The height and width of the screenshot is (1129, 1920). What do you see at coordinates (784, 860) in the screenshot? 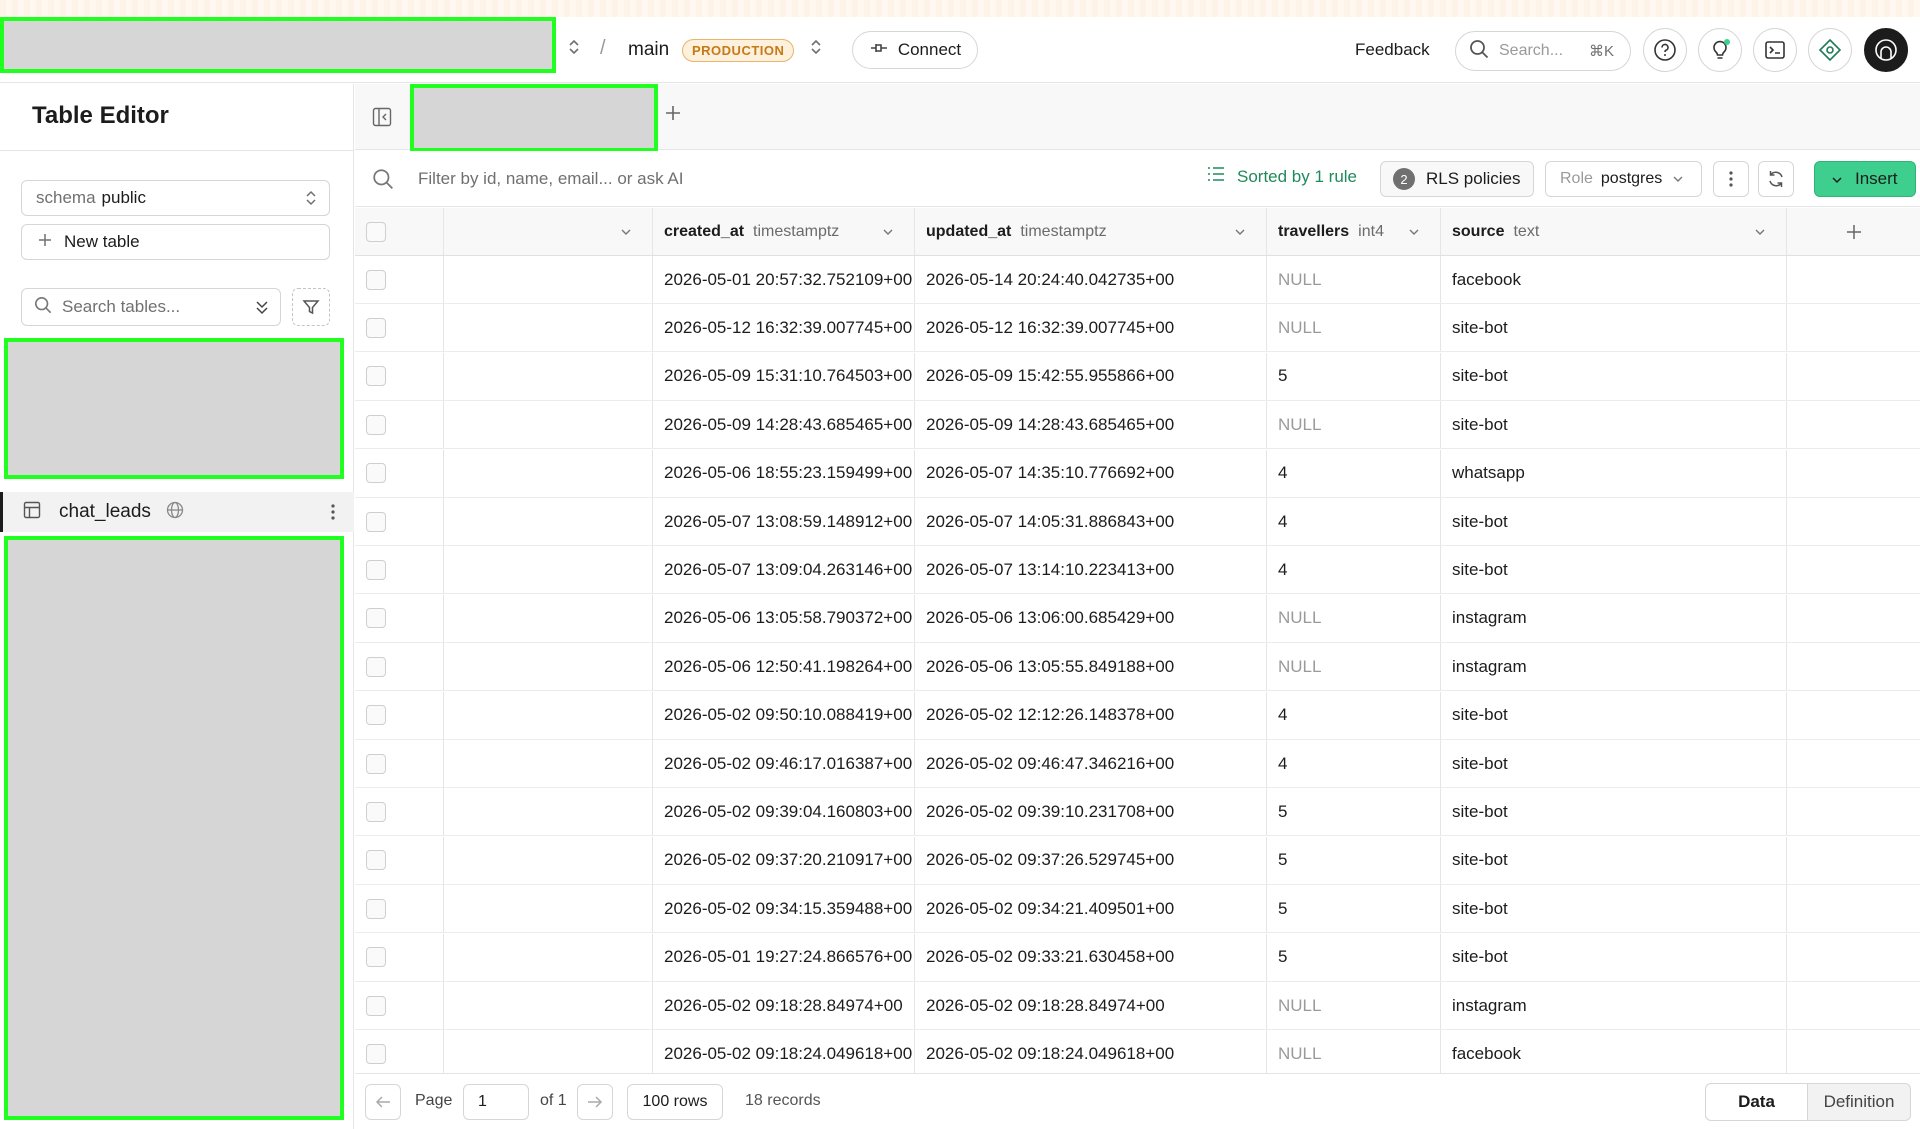
I see `cell-created-at: 2026-05-02 09:37:20.210917+00` at bounding box center [784, 860].